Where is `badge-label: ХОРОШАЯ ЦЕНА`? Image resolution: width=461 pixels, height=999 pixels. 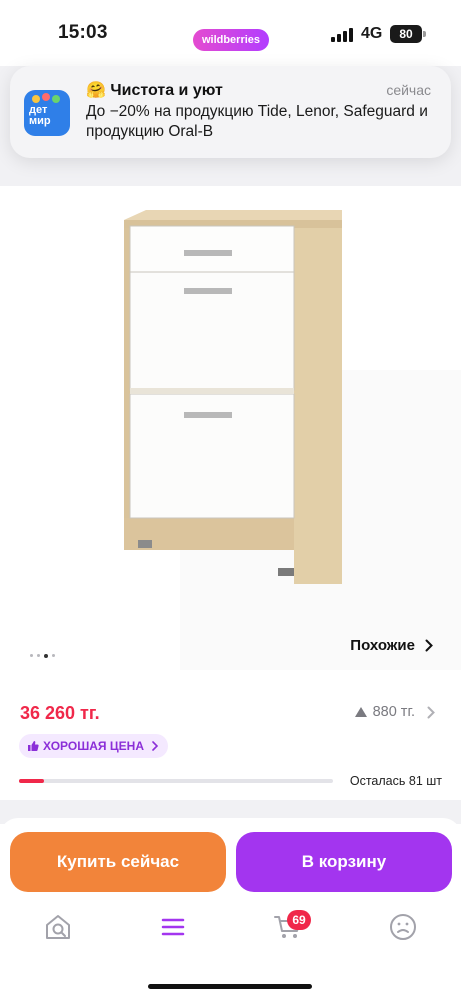
badge-label: ХОРОШАЯ ЦЕНА is located at coordinates (93, 746).